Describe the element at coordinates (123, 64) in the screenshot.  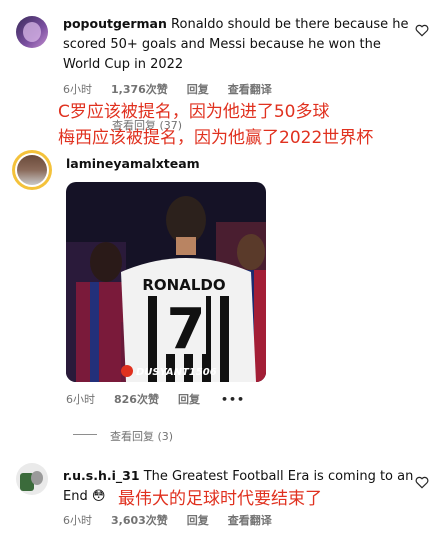
I see `comment-line: World Cup in 2022` at that location.